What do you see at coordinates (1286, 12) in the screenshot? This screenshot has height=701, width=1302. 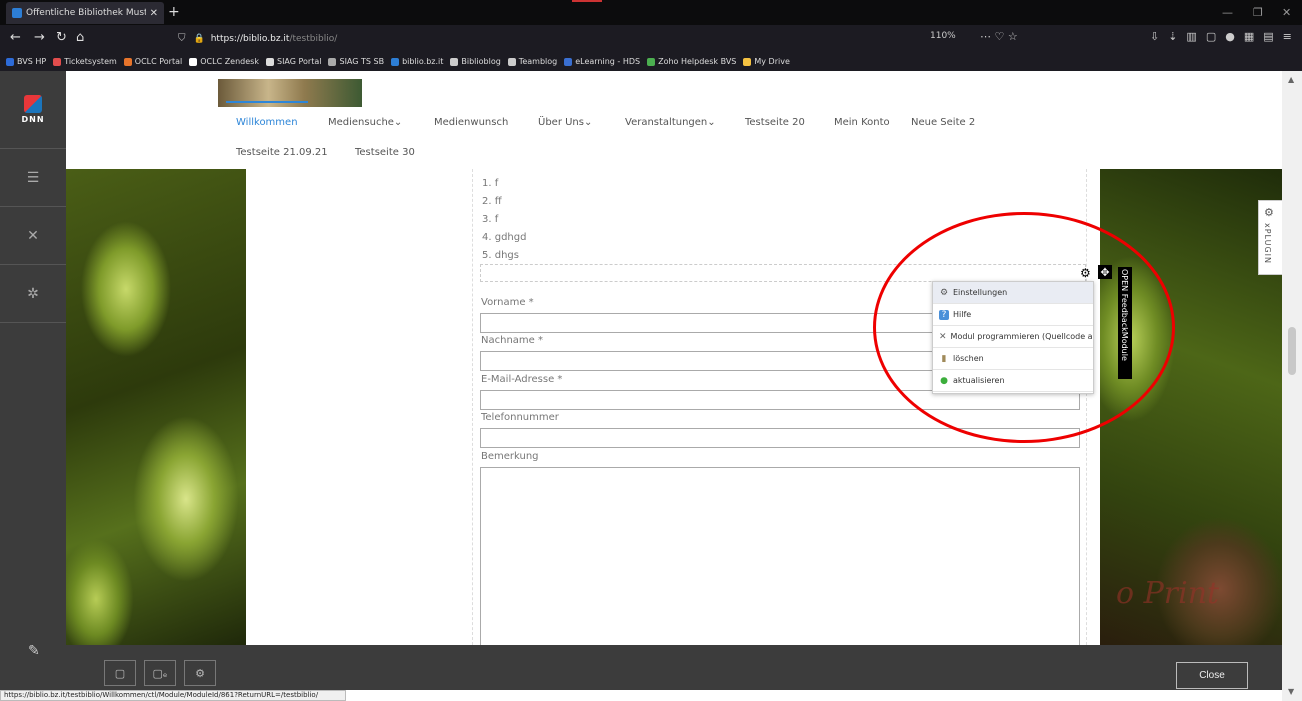 I see `window-close-icon: ✕` at bounding box center [1286, 12].